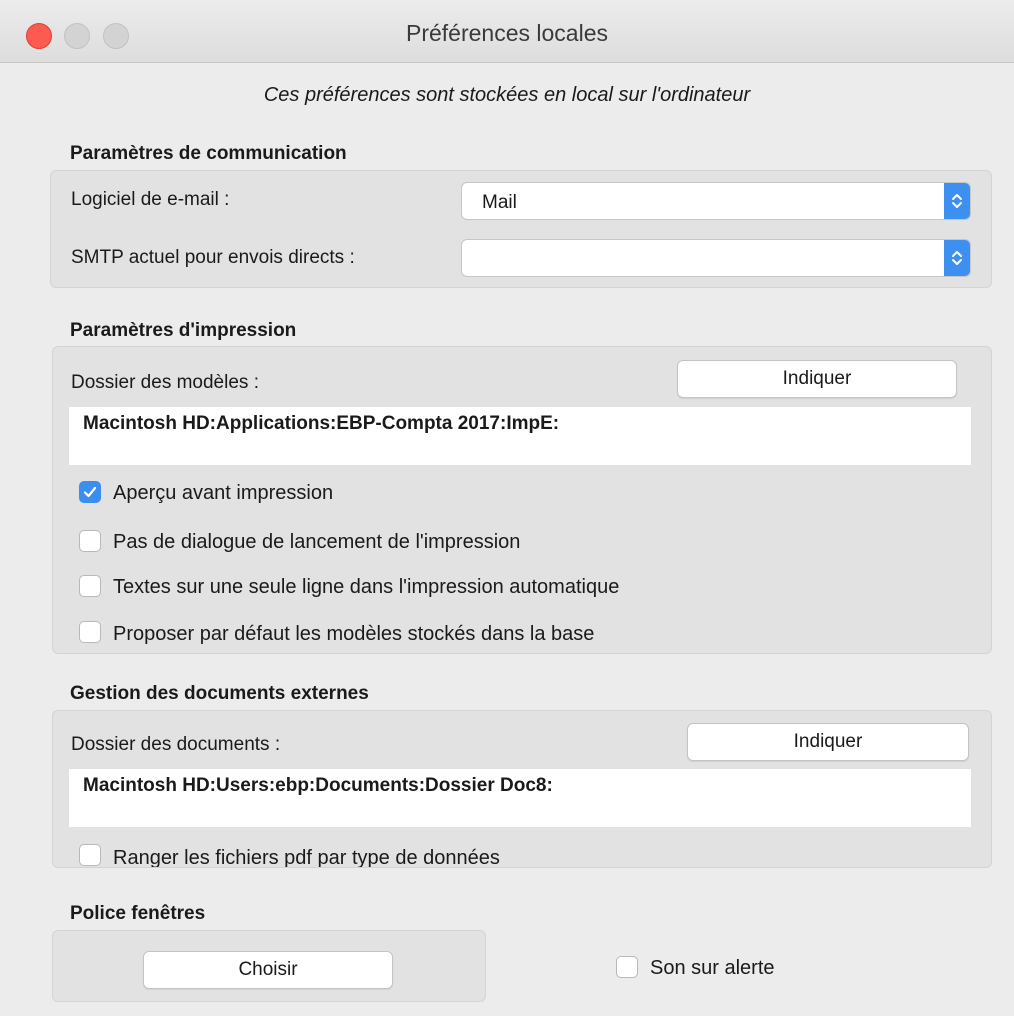 This screenshot has height=1016, width=1014. Describe the element at coordinates (150, 199) in the screenshot. I see `email-software-label: Logiciel de e-mail :` at that location.